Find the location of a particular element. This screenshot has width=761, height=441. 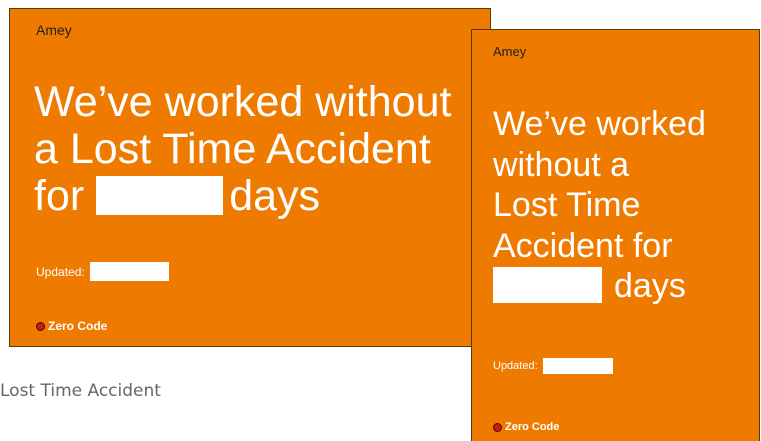

headline-line: We’ve worked without is located at coordinates (243, 102).